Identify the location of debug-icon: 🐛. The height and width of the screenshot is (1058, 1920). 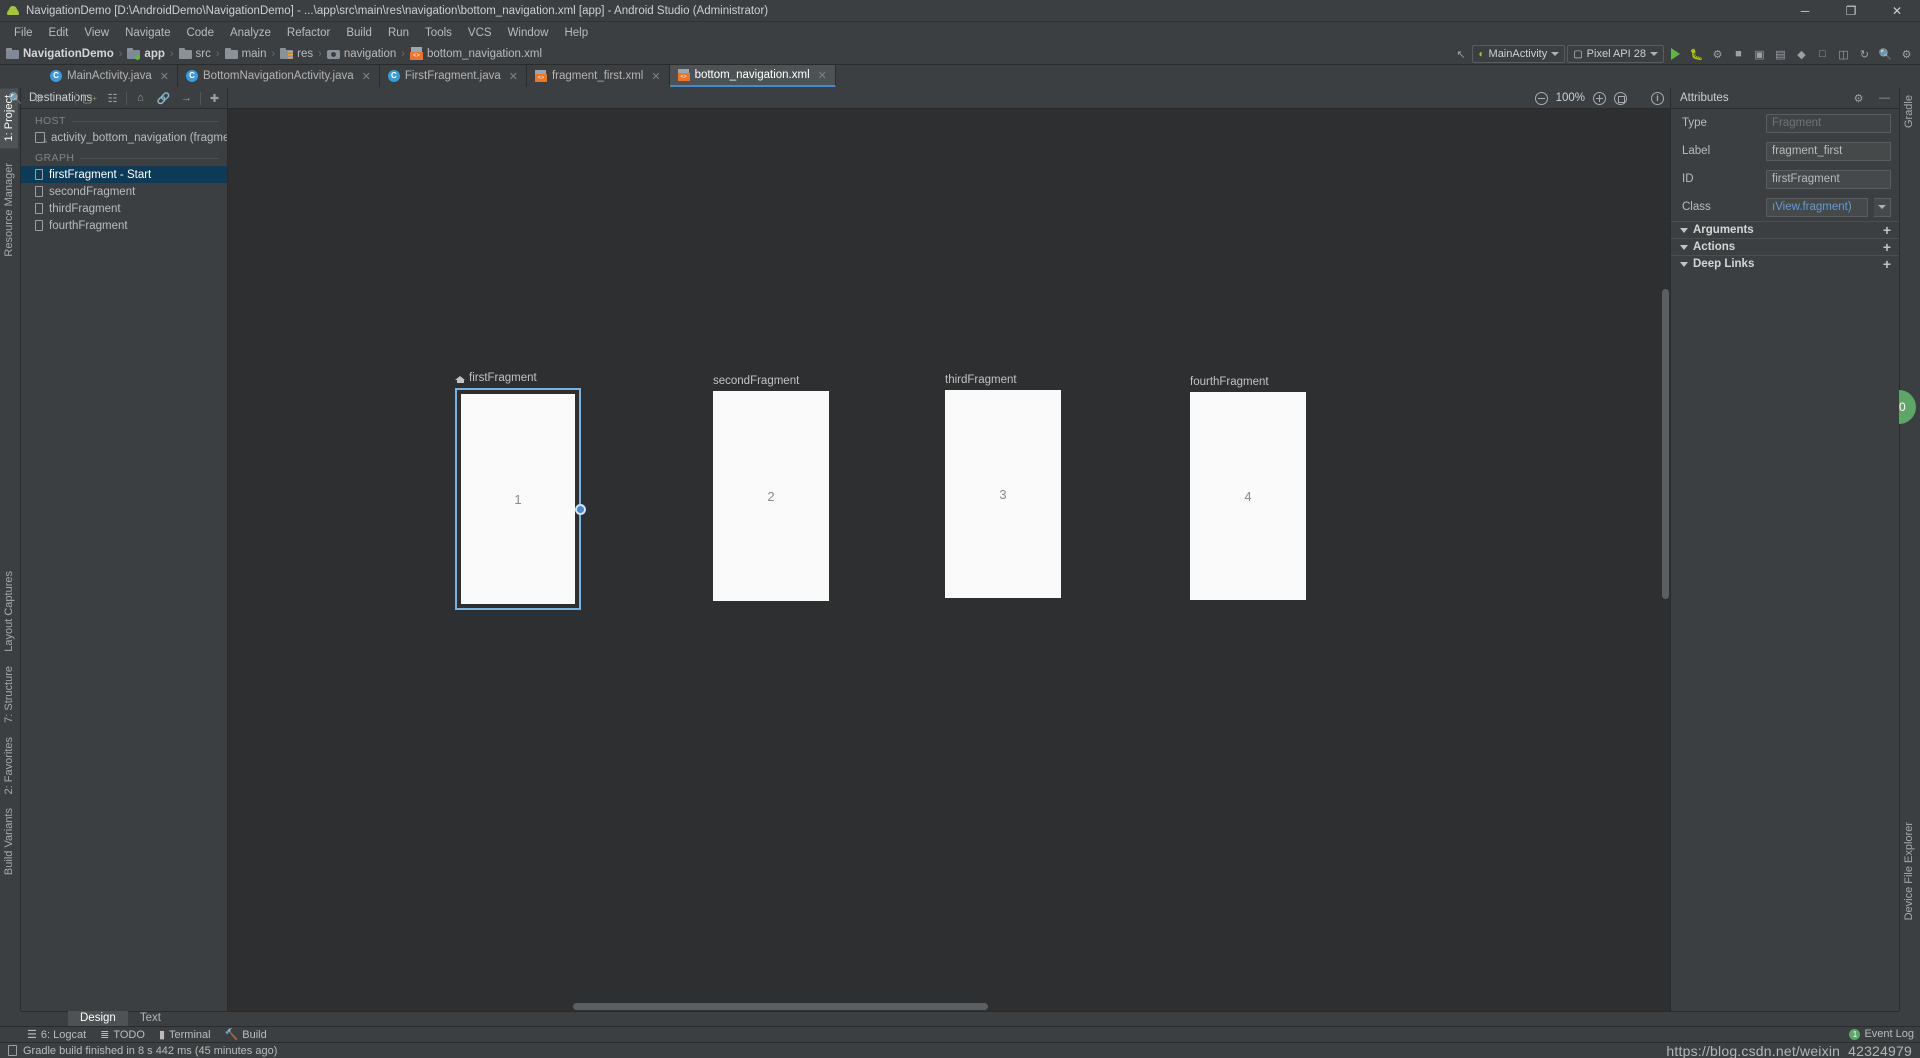
(1696, 54).